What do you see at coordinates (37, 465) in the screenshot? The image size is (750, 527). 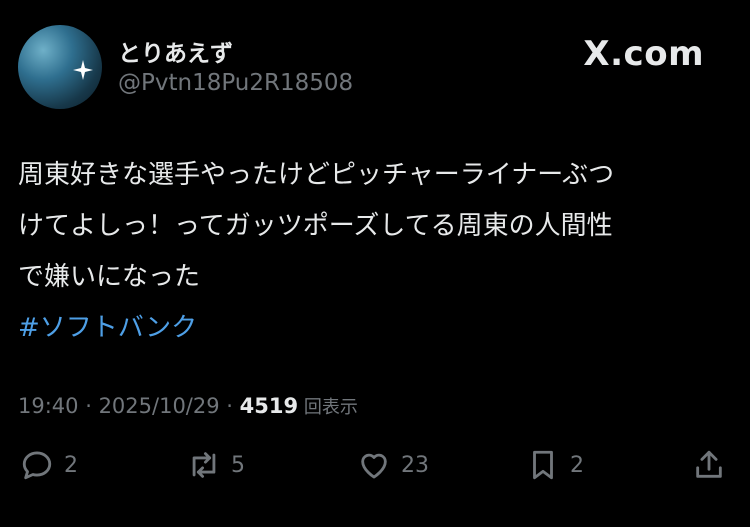 I see `reply-icon` at bounding box center [37, 465].